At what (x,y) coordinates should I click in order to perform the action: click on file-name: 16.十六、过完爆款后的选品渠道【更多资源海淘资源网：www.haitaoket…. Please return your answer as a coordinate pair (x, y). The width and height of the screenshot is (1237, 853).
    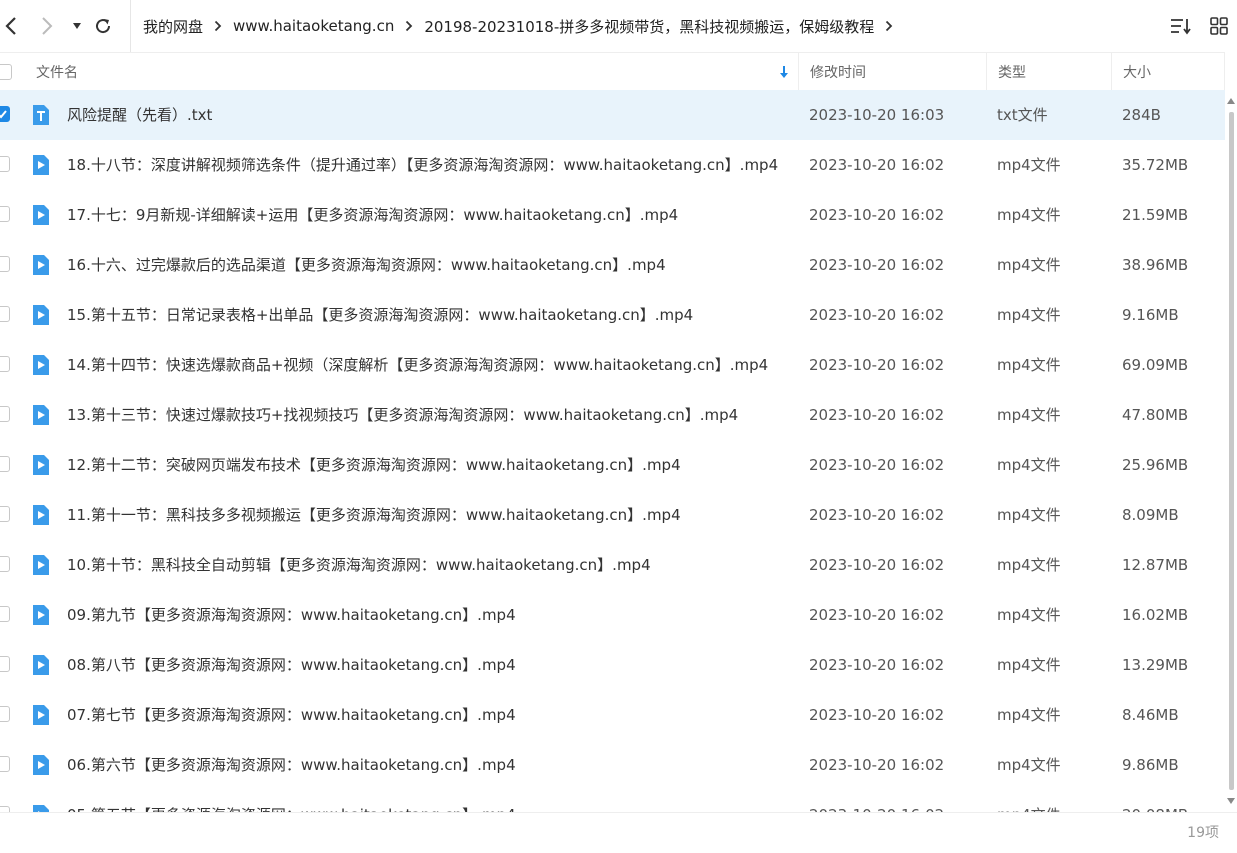
    Looking at the image, I should click on (366, 265).